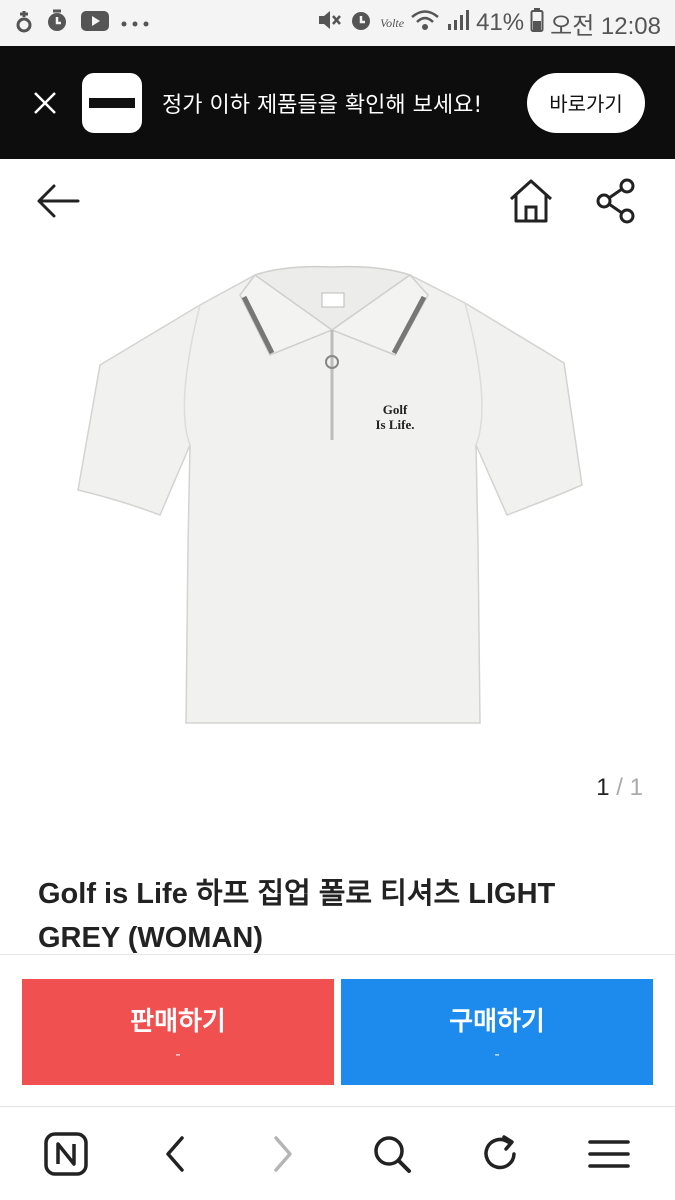  What do you see at coordinates (322, 105) in the screenshot?
I see `promo-text: 정가 이하 제품들을 확인해 보세요!` at bounding box center [322, 105].